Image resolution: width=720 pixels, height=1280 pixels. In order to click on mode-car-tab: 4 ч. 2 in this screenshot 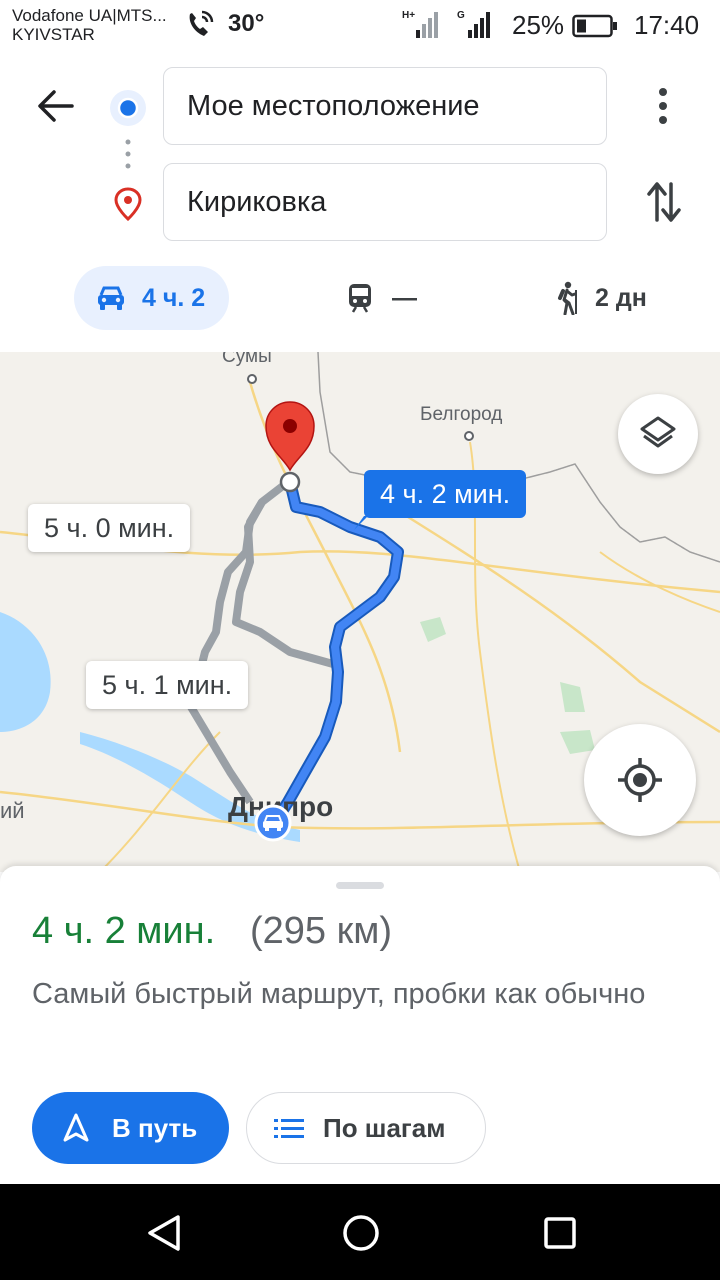, I will do `click(151, 298)`.